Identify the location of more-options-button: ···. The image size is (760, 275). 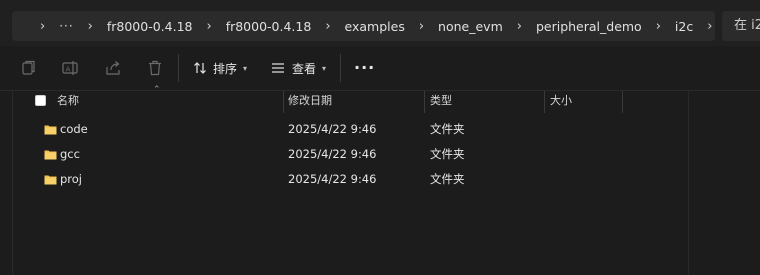
(364, 67).